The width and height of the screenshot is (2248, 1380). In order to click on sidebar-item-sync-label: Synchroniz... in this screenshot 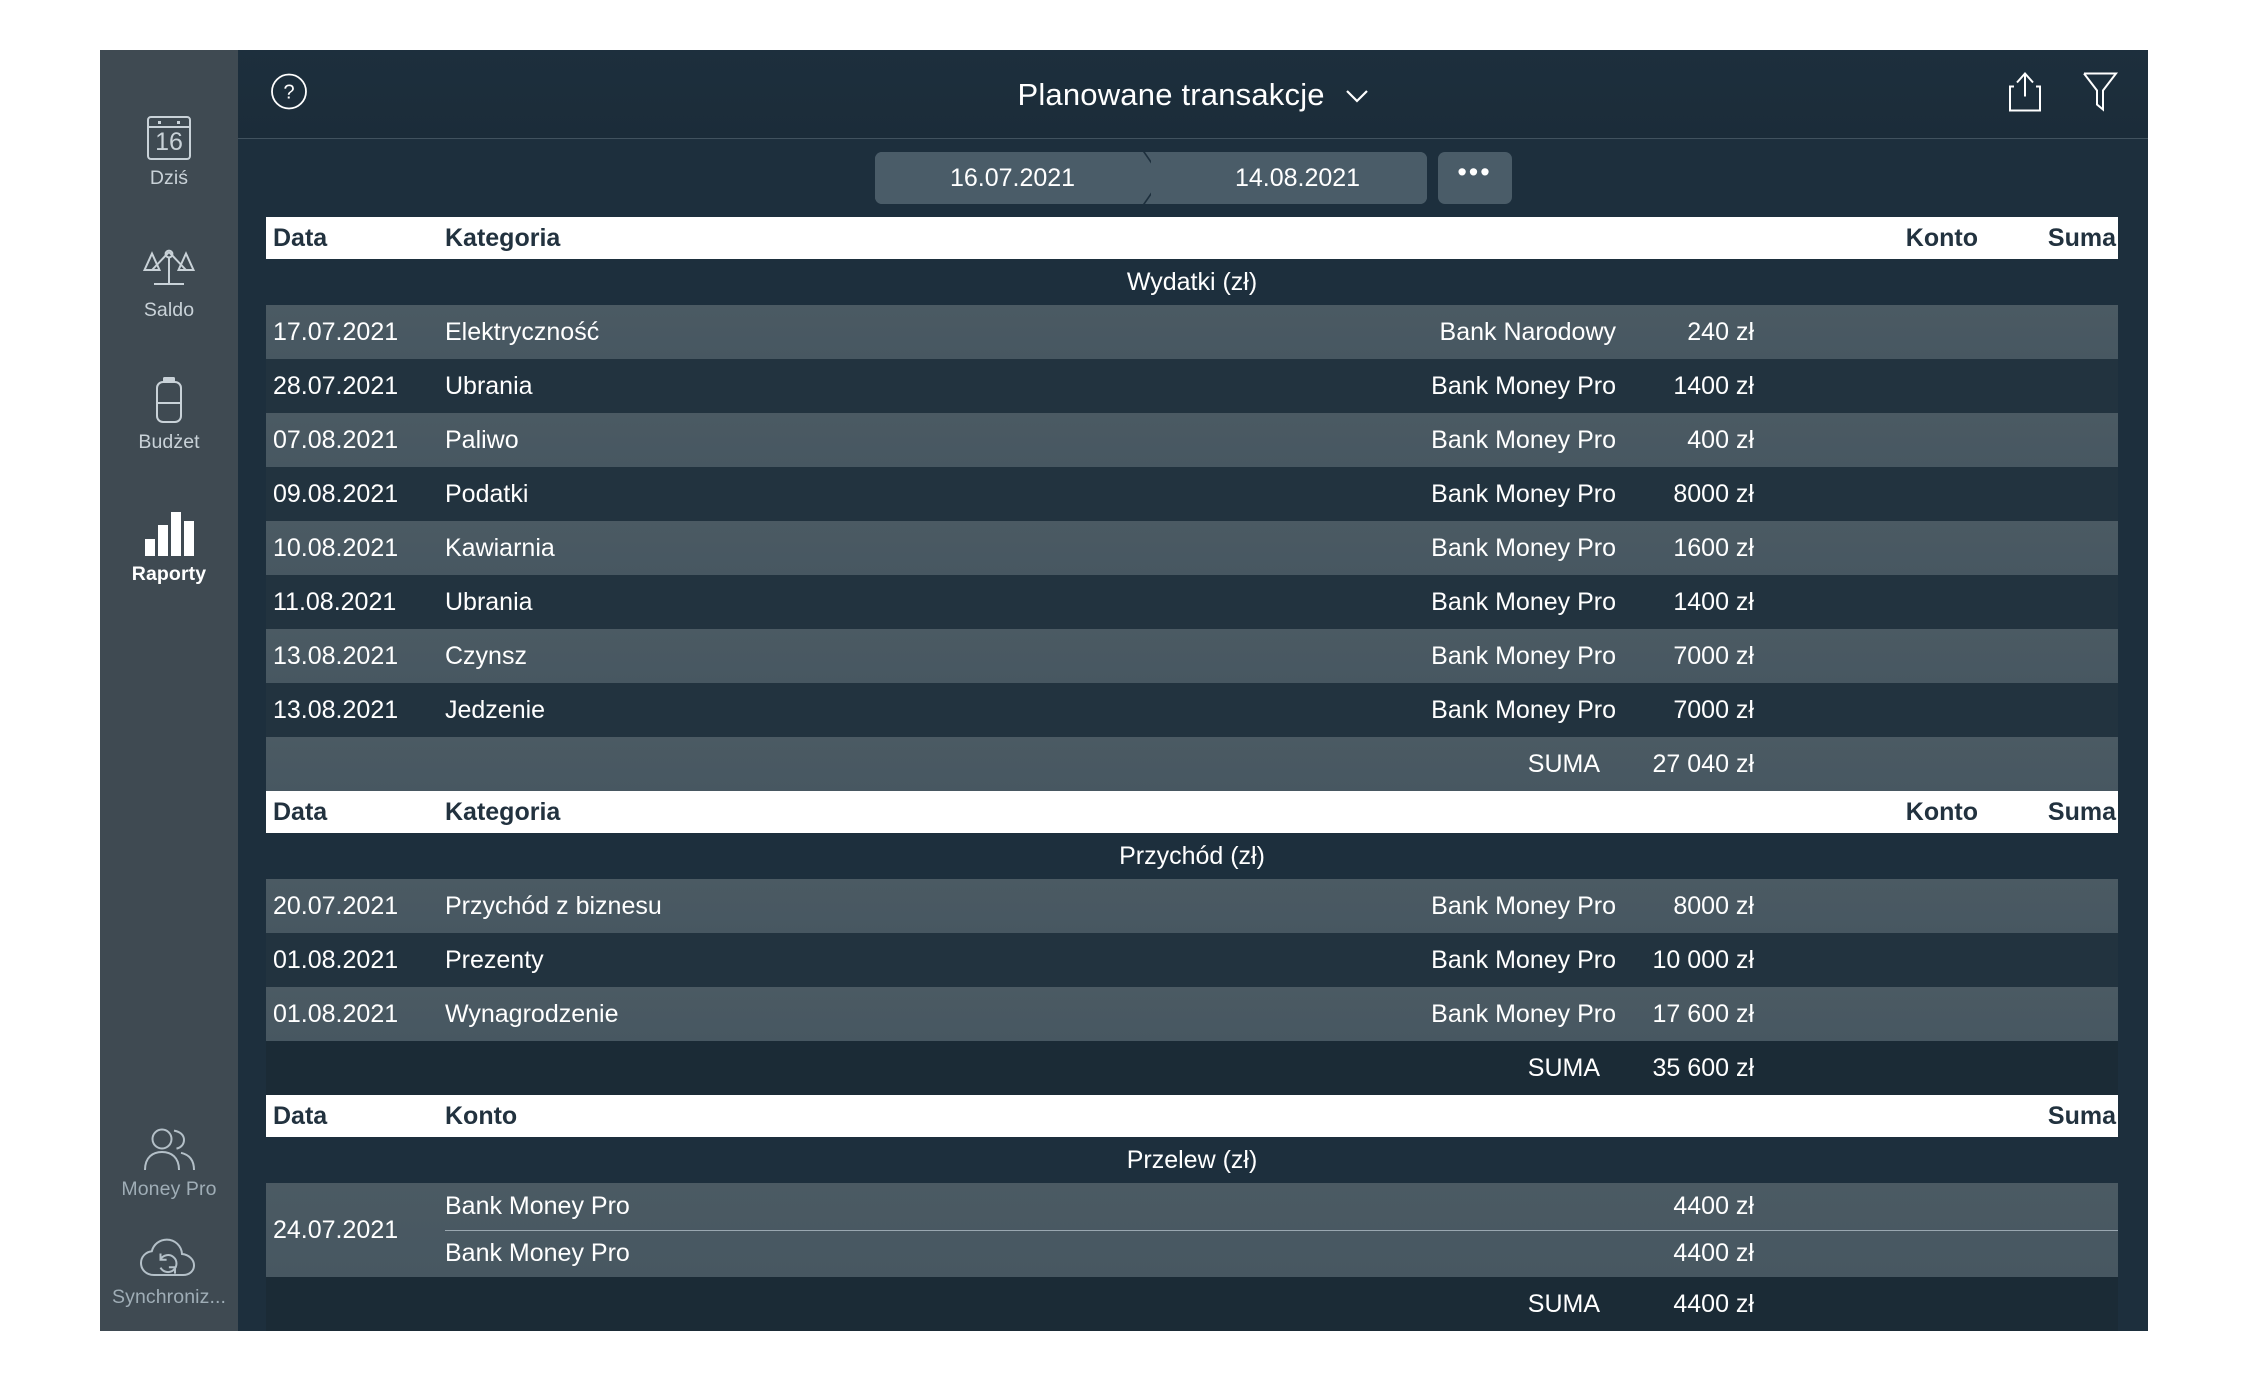, I will do `click(168, 1297)`.